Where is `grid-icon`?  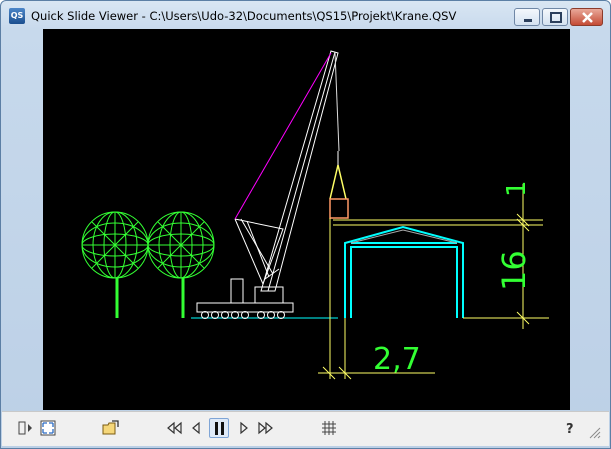 grid-icon is located at coordinates (329, 428).